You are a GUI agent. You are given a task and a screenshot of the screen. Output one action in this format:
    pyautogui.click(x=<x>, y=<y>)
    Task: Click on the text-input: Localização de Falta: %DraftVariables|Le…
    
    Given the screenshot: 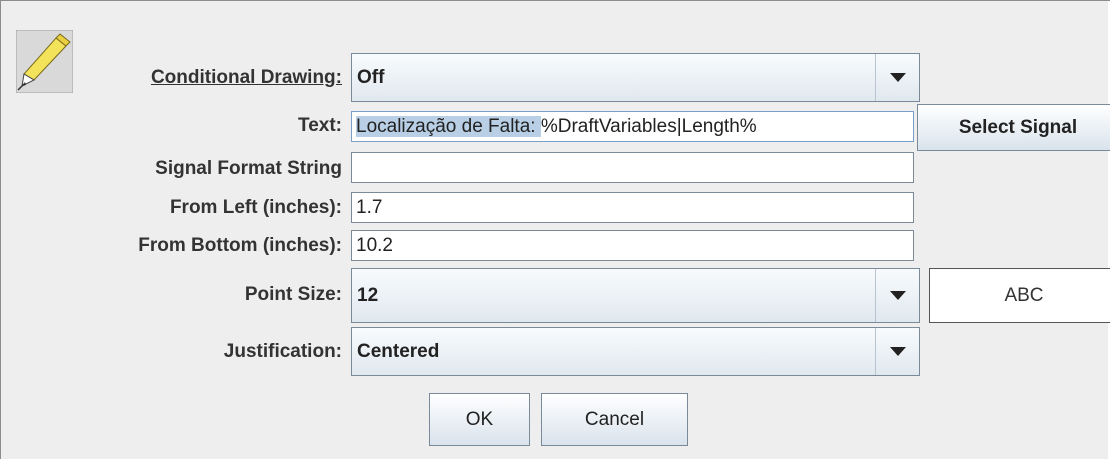 What is the action you would take?
    pyautogui.click(x=632, y=126)
    